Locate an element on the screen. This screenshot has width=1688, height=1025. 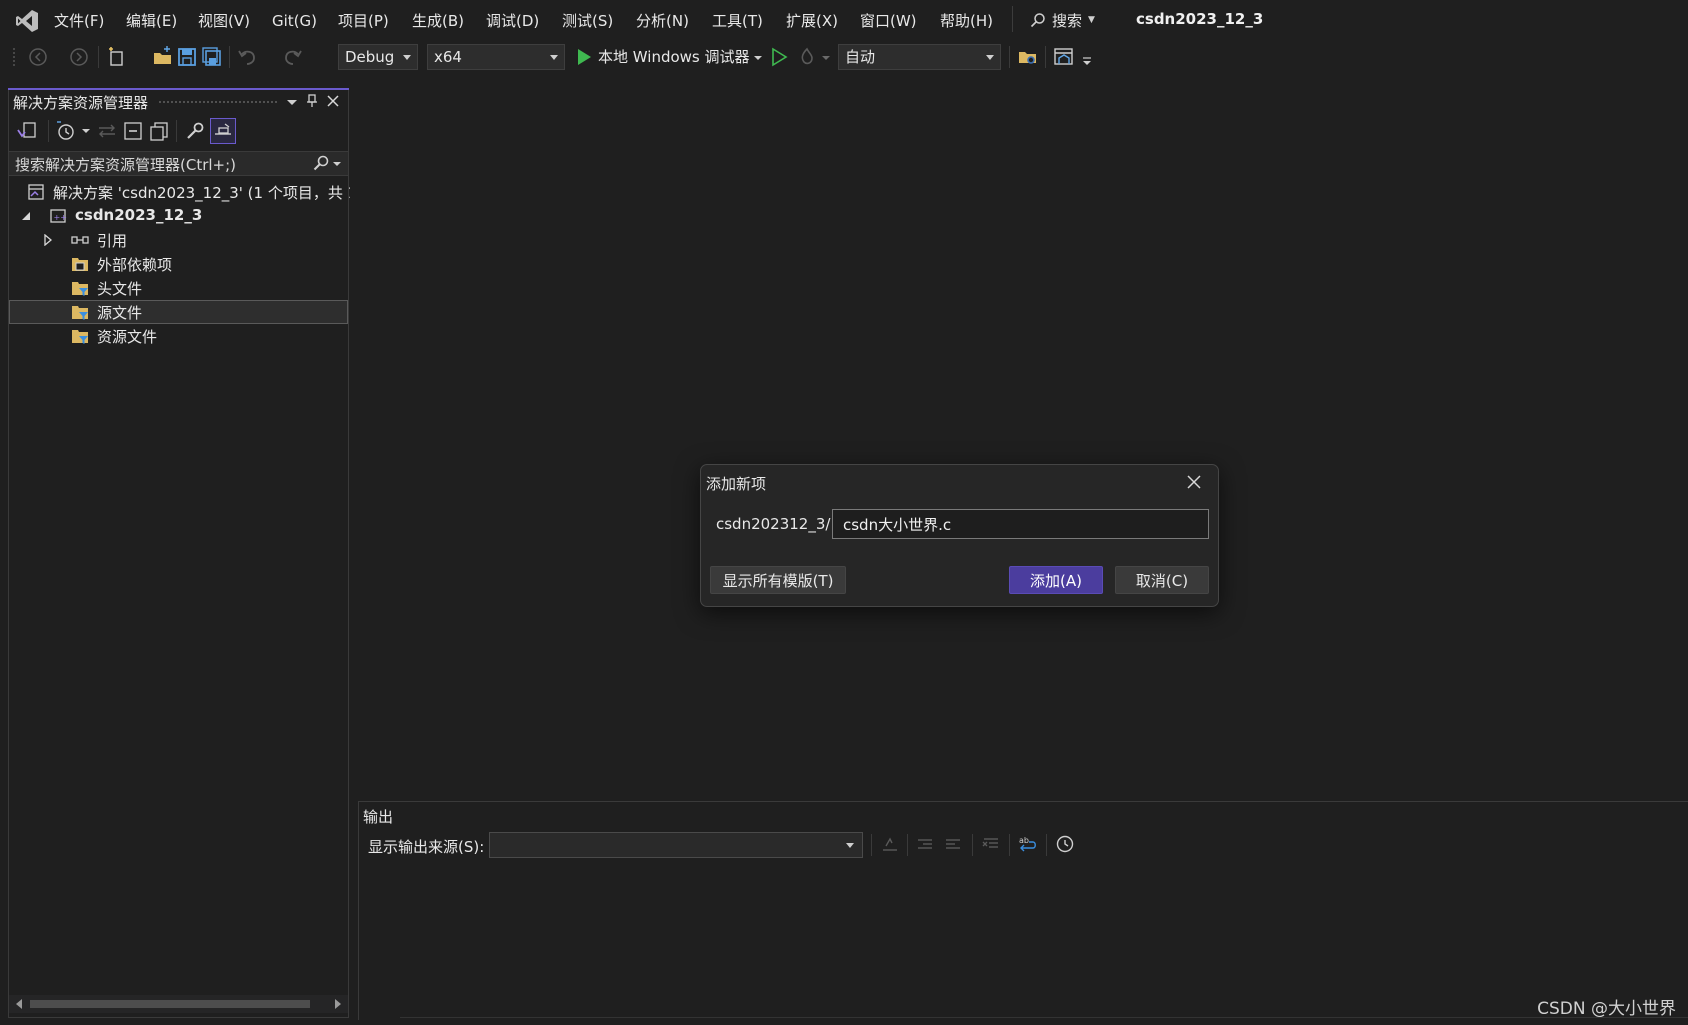
menu-edit: 编辑(E) is located at coordinates (151, 21).